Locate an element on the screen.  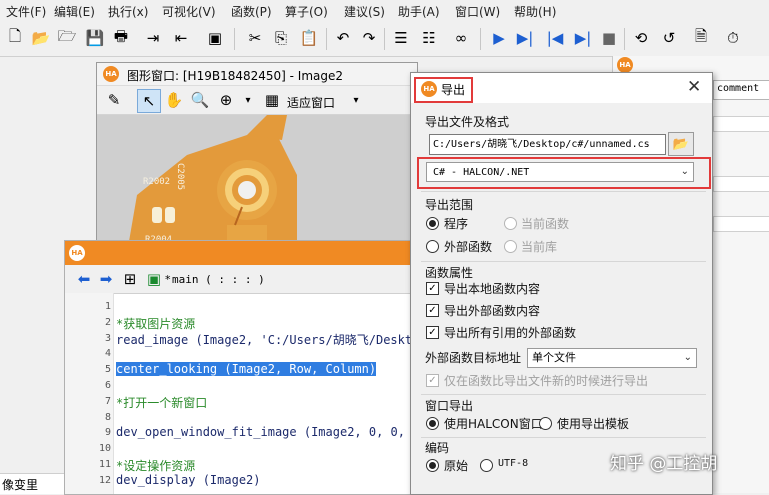
menu-file: 文件(F) is located at coordinates (26, 11).